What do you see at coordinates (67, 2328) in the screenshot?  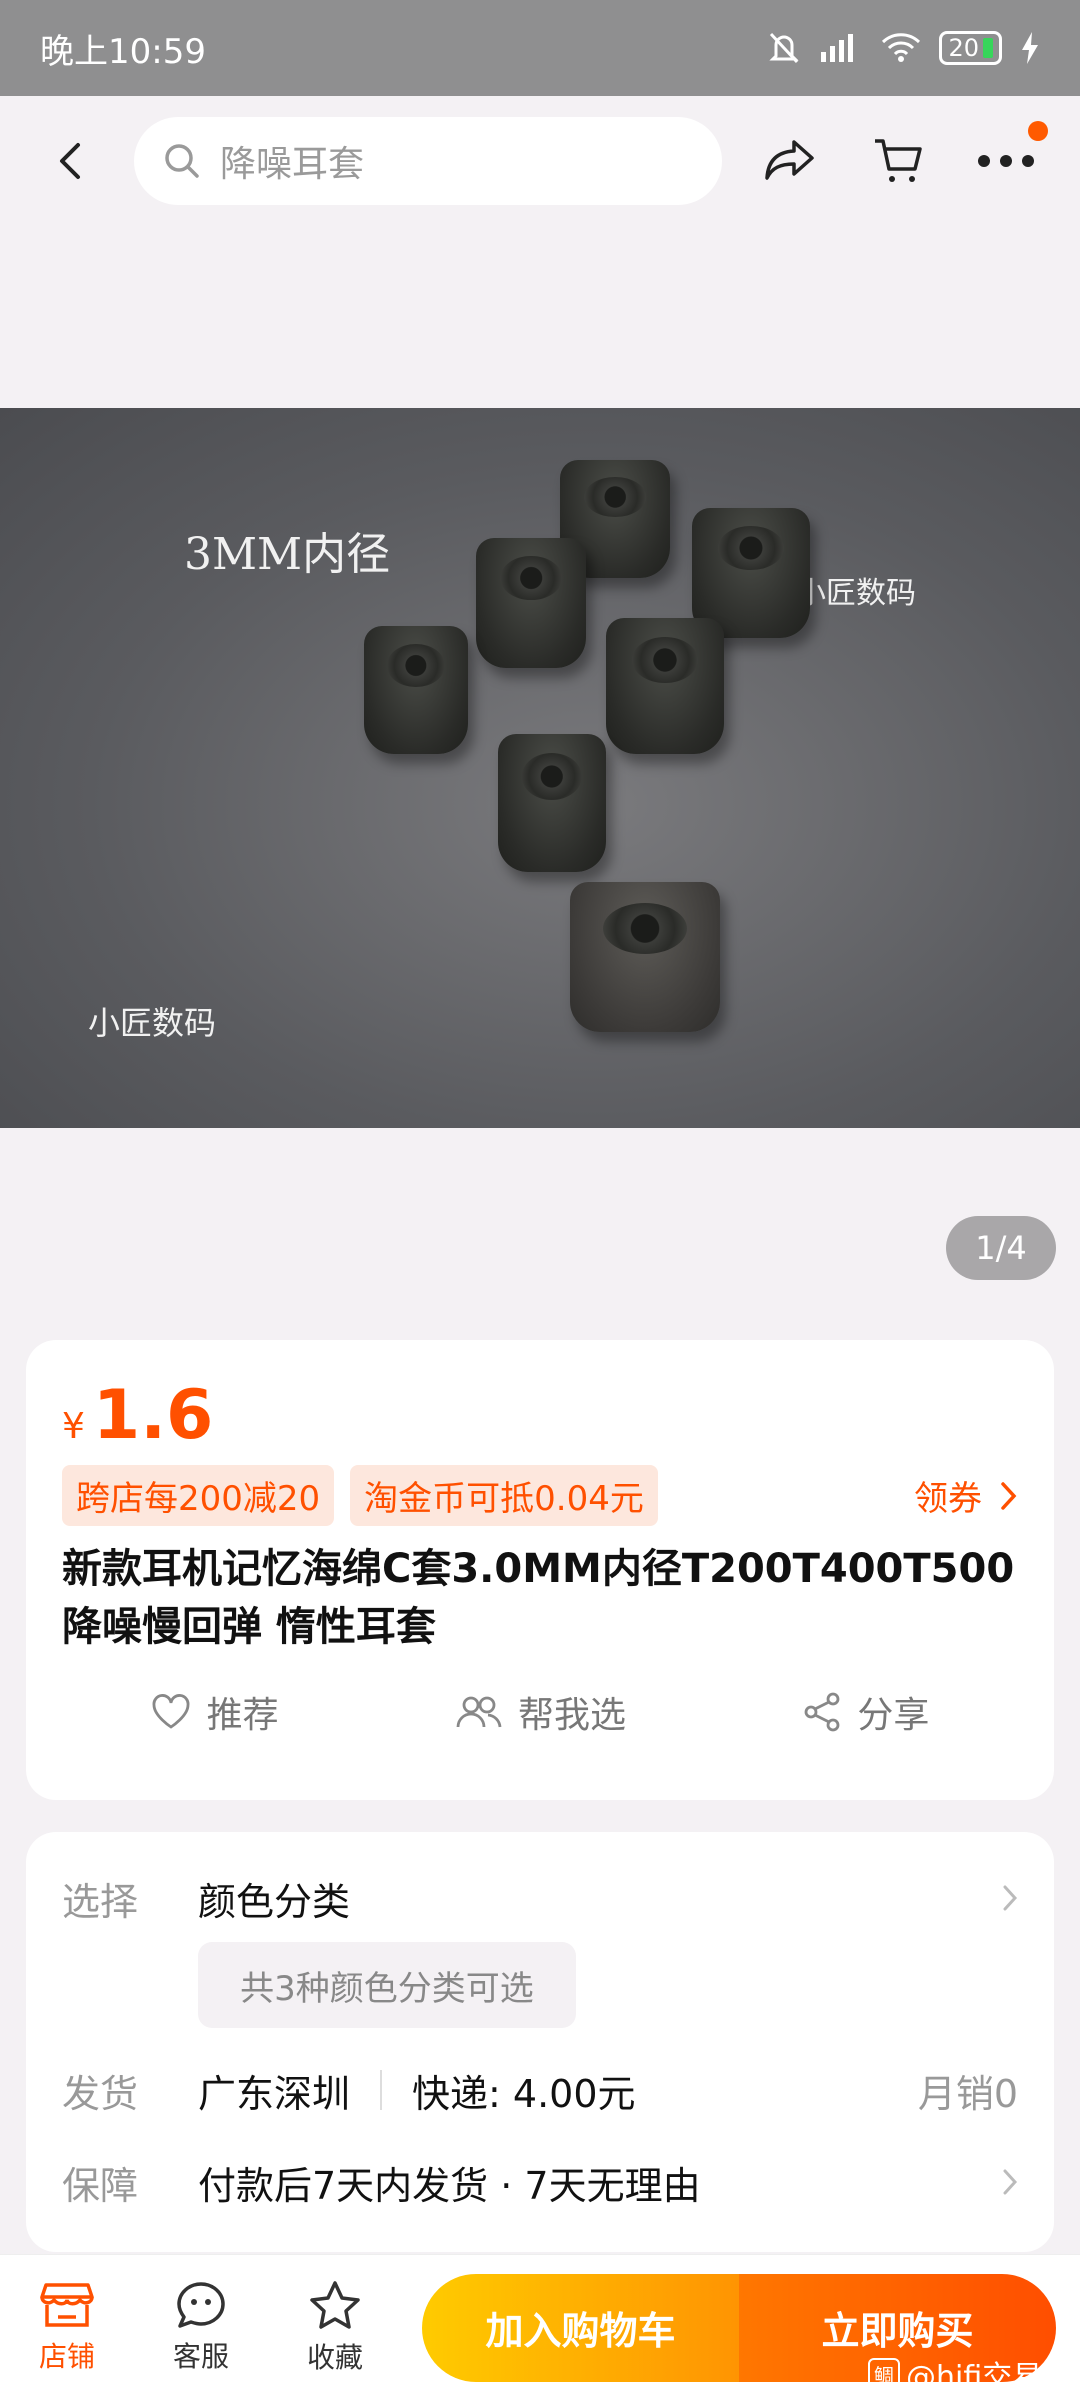 I see `shop-tab: 店铺` at bounding box center [67, 2328].